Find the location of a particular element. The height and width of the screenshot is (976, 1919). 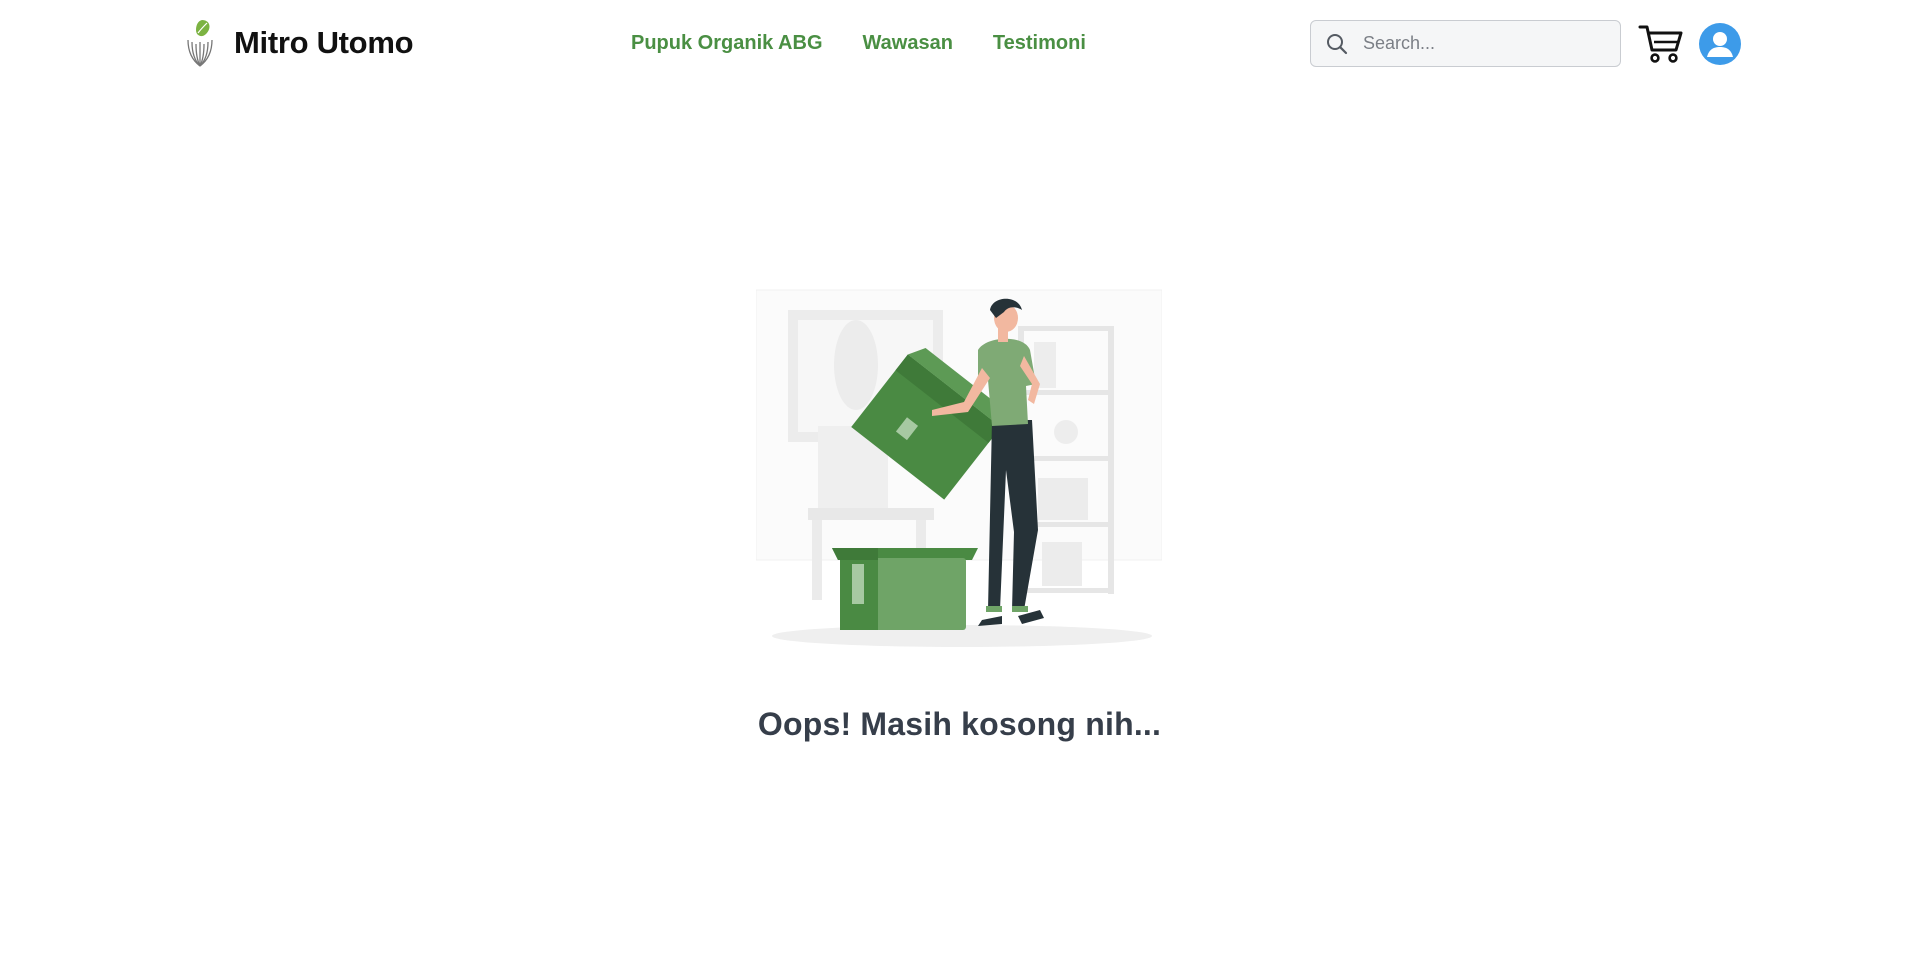

brand-home-link: Mitro Utomo is located at coordinates (297, 43).